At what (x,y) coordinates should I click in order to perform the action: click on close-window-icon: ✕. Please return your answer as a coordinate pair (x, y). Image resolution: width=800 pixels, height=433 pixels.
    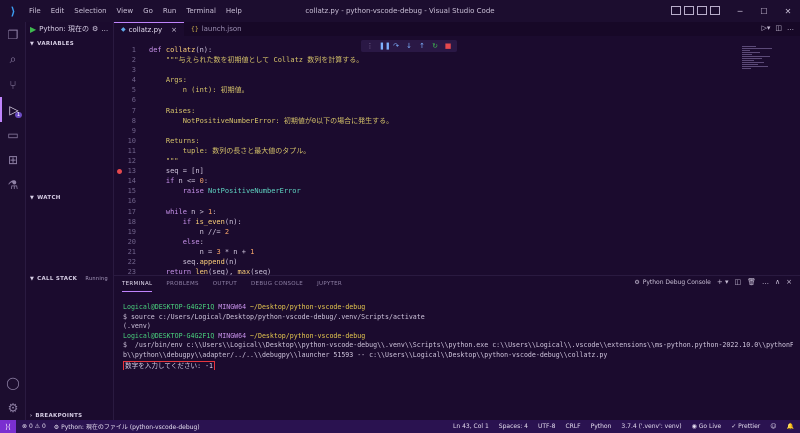
    Looking at the image, I should click on (788, 11).